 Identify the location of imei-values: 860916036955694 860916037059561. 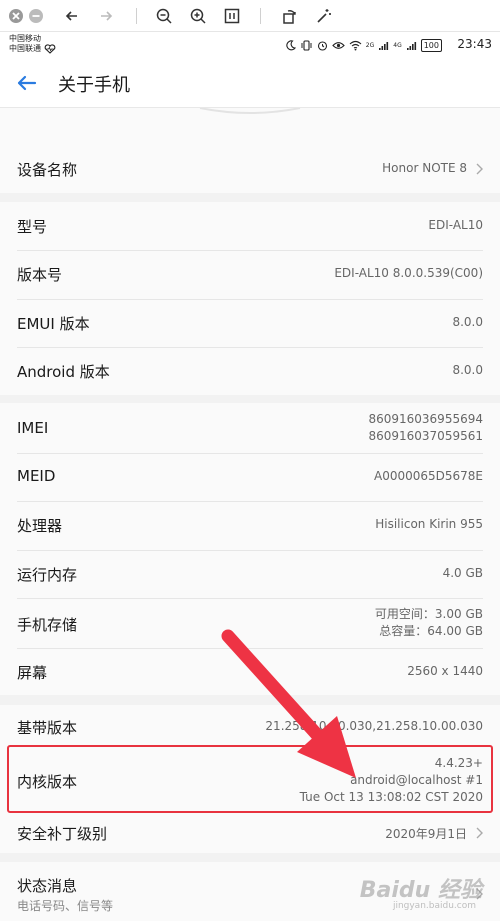
(425, 428).